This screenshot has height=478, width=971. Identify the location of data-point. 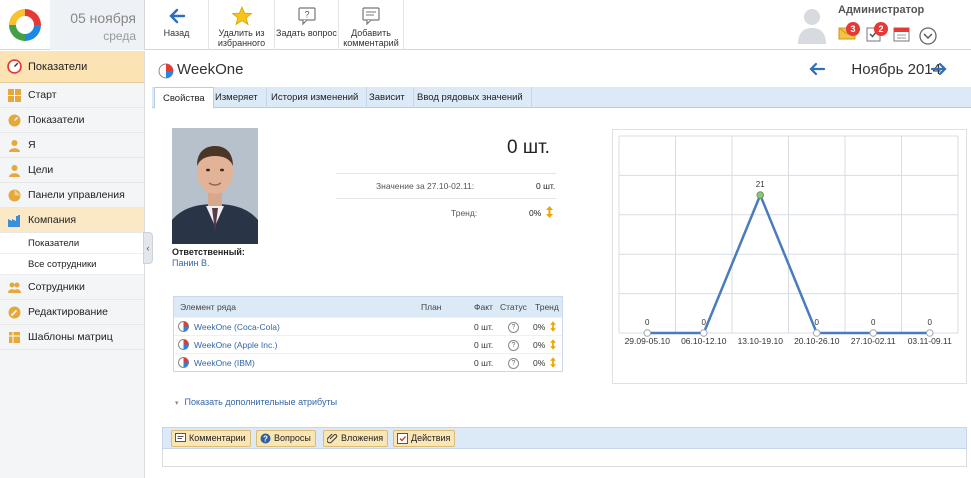
(760, 195).